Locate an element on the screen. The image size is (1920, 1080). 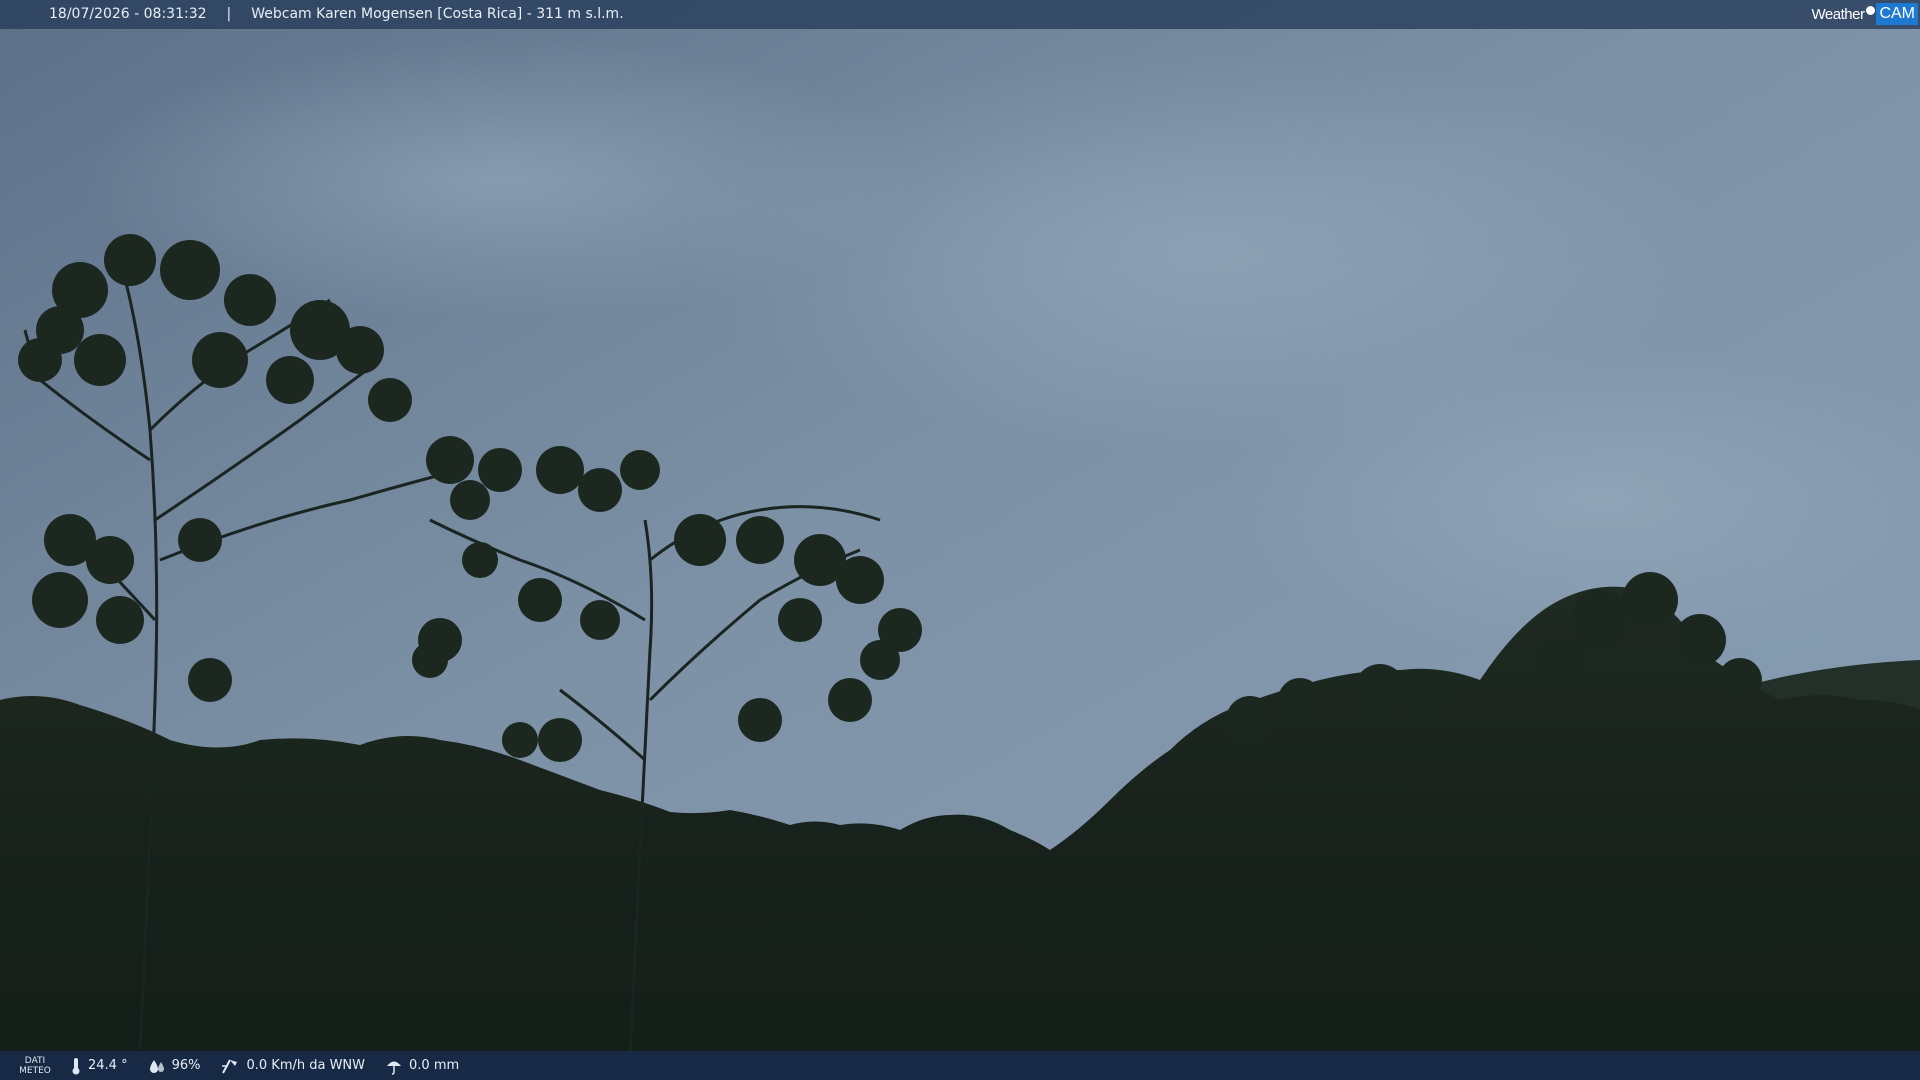
temperature-value: 24.4 ° is located at coordinates (108, 1065).